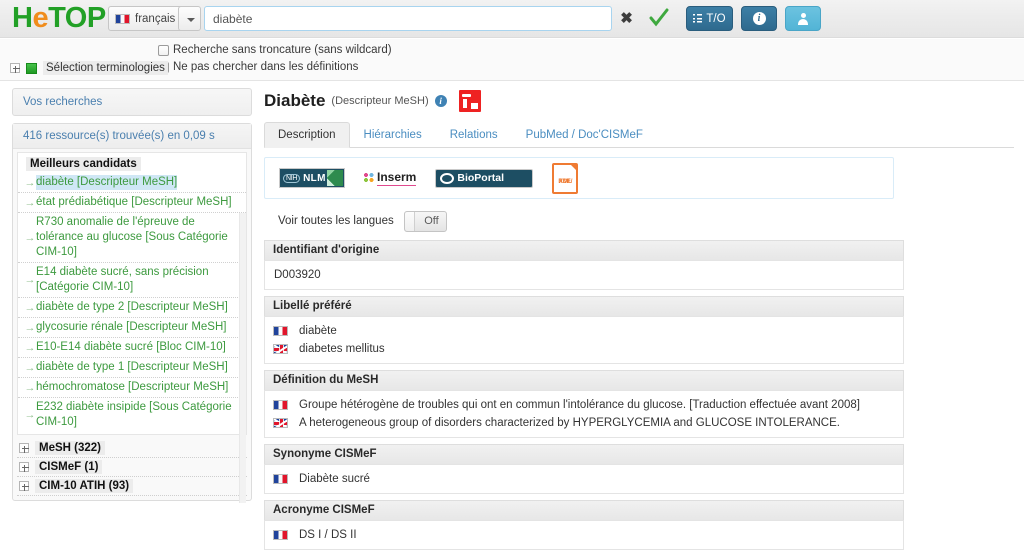 The width and height of the screenshot is (1024, 556). Describe the element at coordinates (307, 135) in the screenshot. I see `tab-description: Description` at that location.